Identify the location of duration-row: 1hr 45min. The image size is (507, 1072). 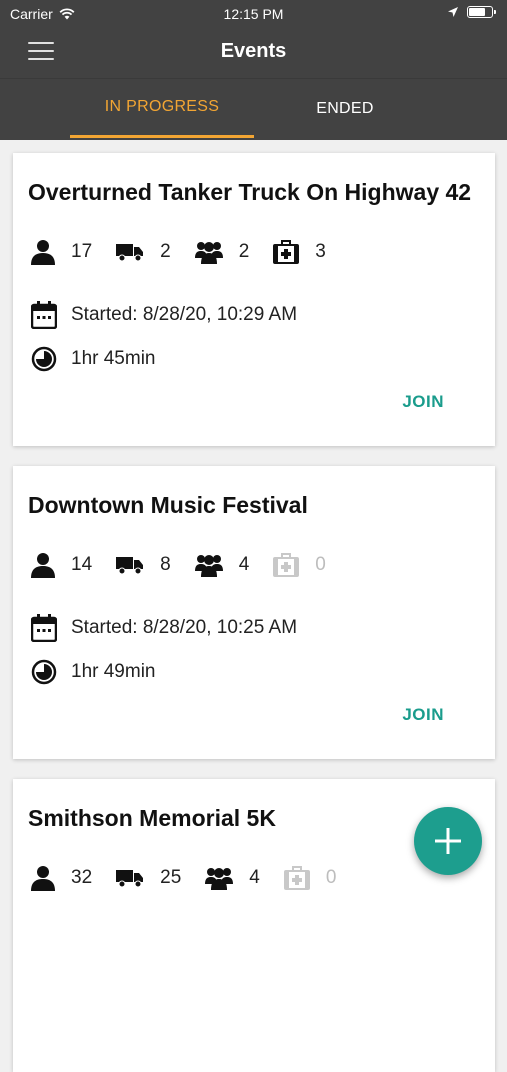
(93, 359).